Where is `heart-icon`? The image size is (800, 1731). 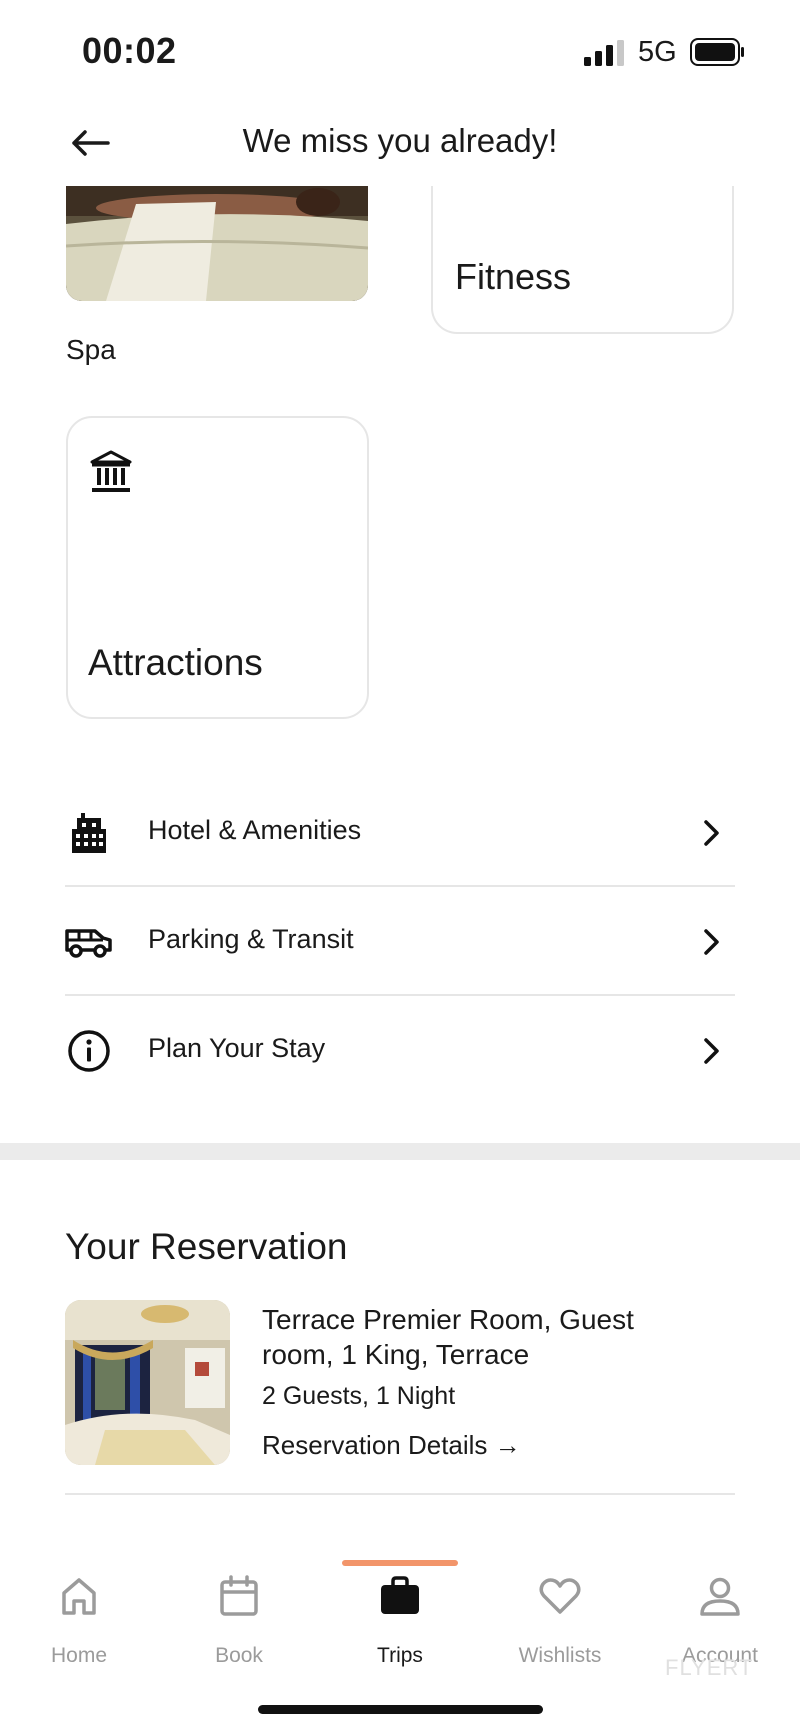 heart-icon is located at coordinates (560, 1596).